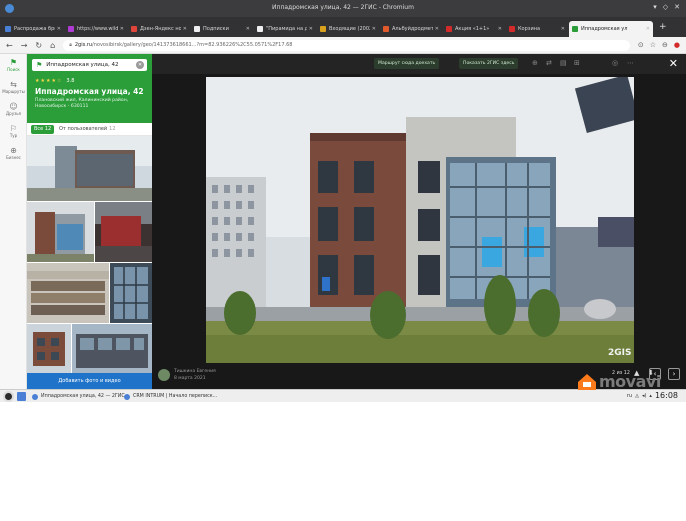  I want to click on rail-item-tour: ⚐ Тур, so click(13, 131).